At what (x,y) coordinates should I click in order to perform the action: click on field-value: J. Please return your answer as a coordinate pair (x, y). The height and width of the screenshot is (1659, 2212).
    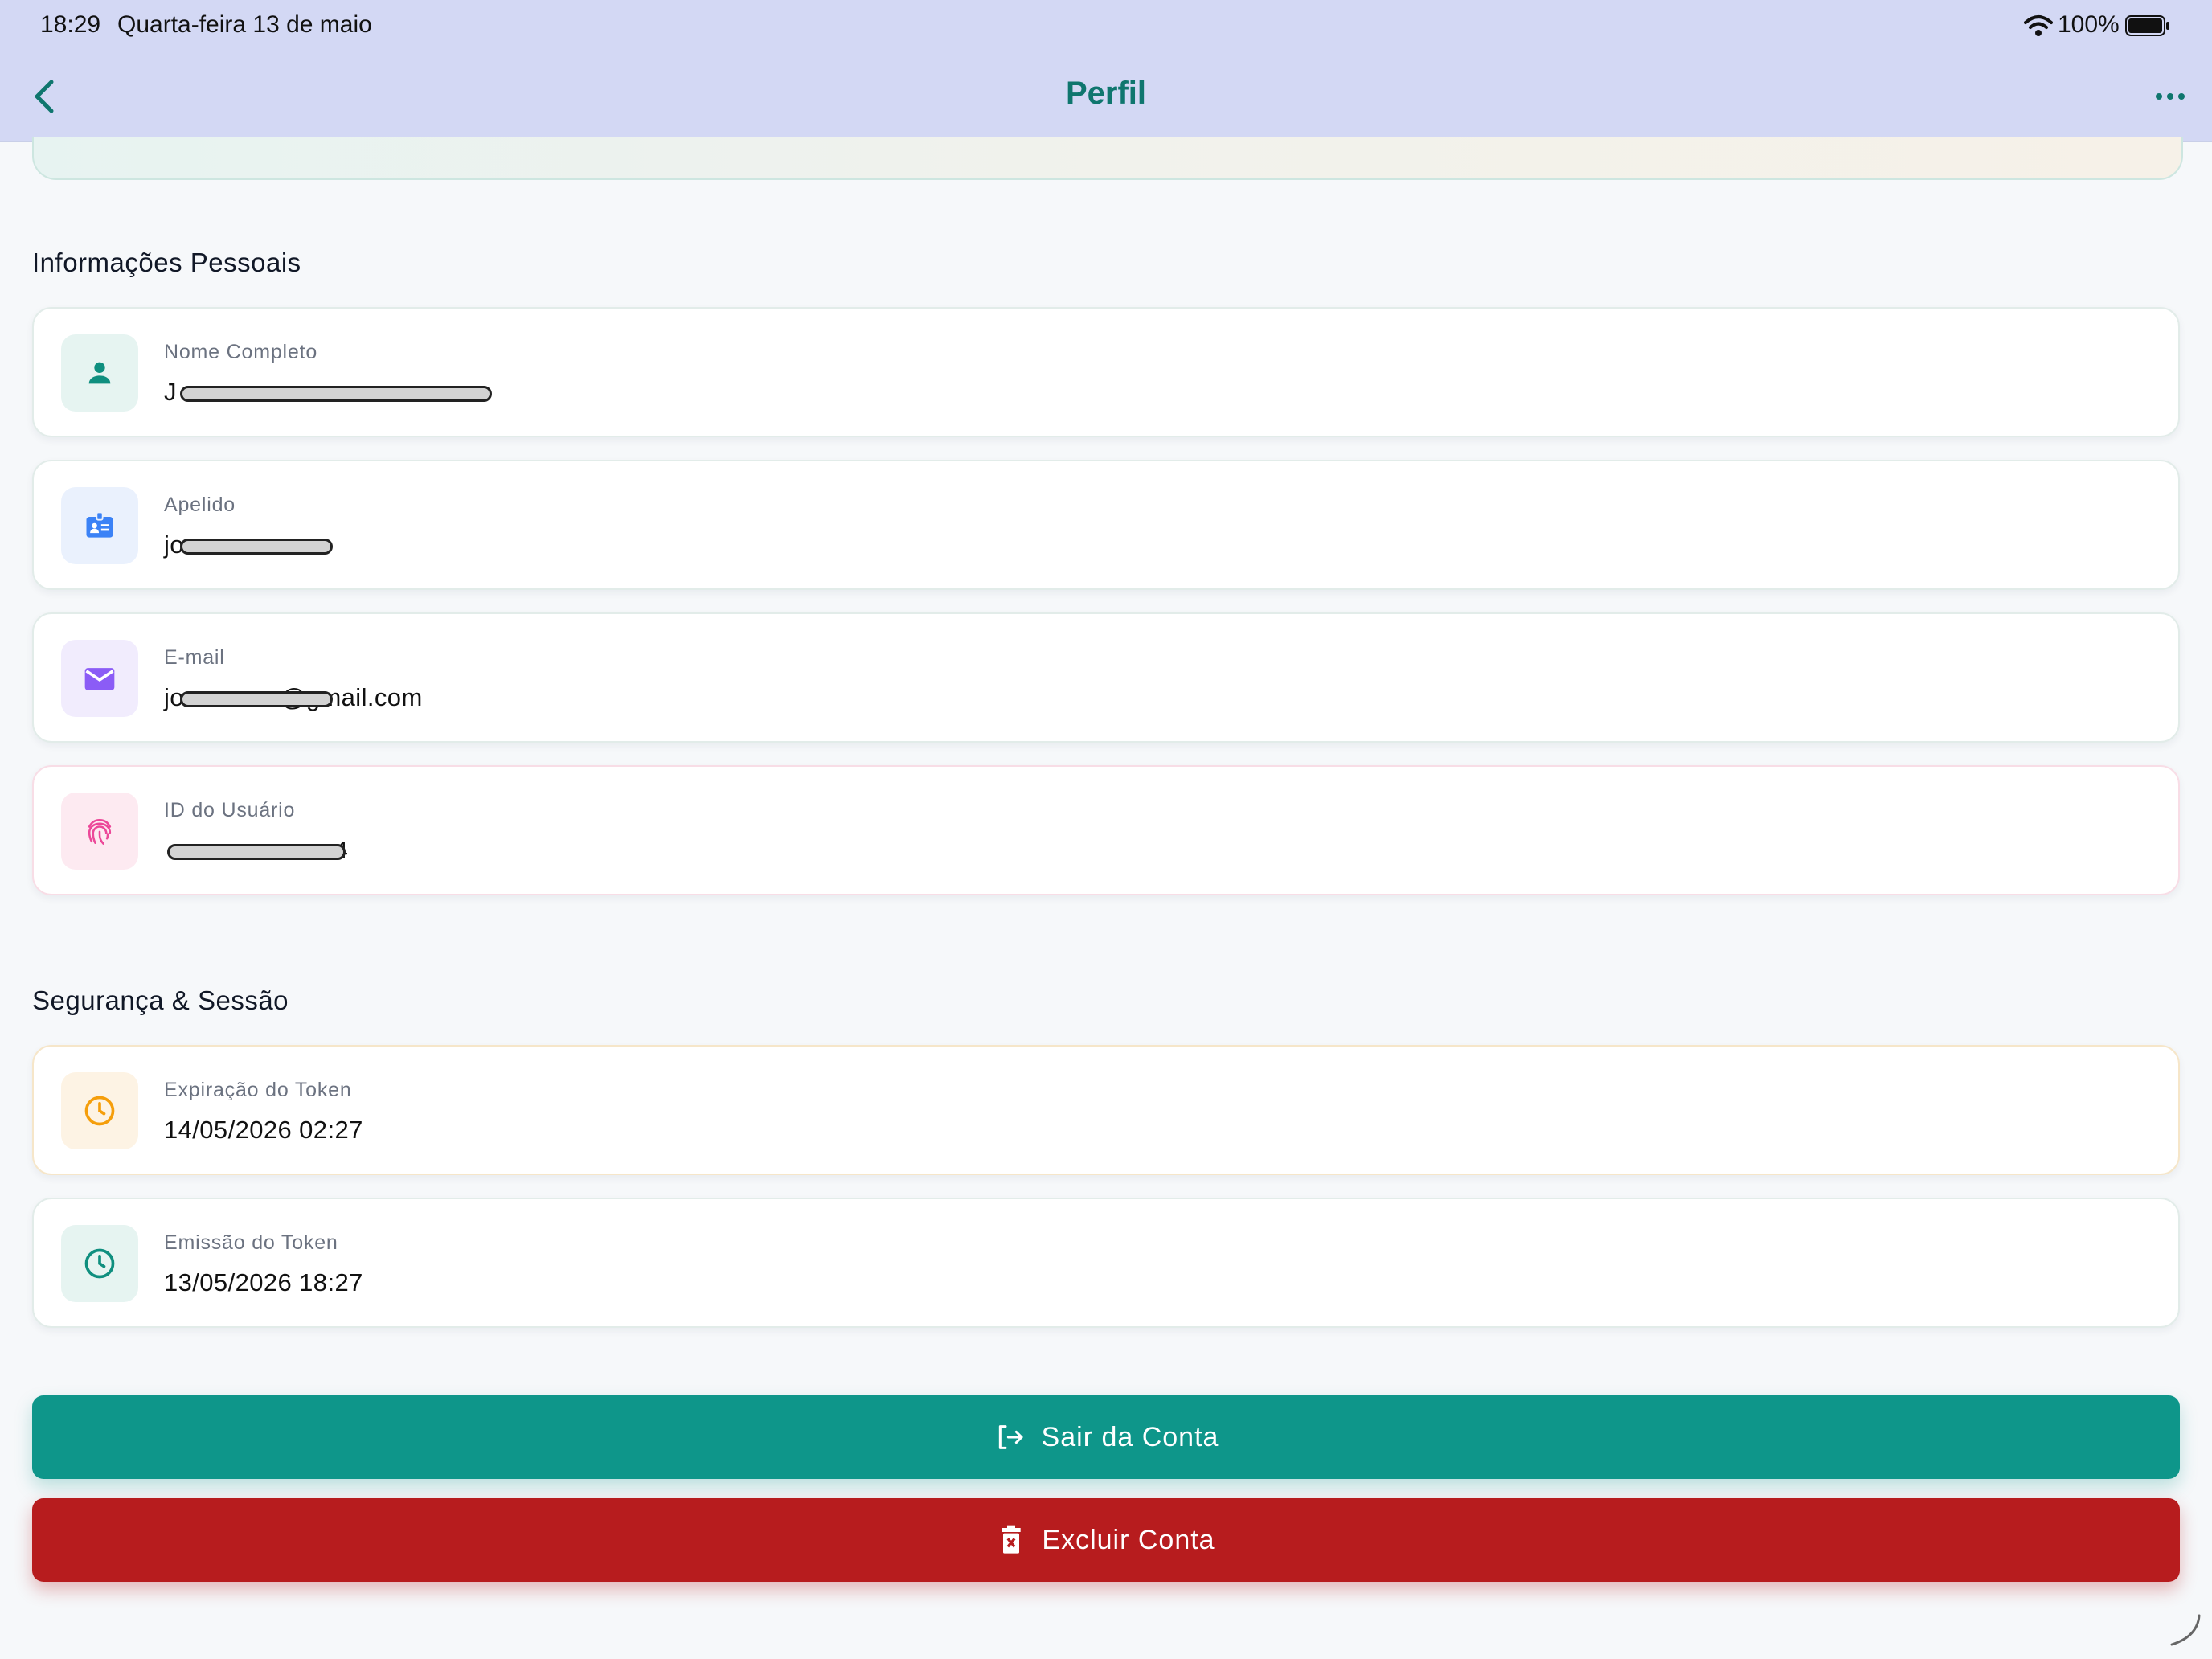
    Looking at the image, I should click on (170, 392).